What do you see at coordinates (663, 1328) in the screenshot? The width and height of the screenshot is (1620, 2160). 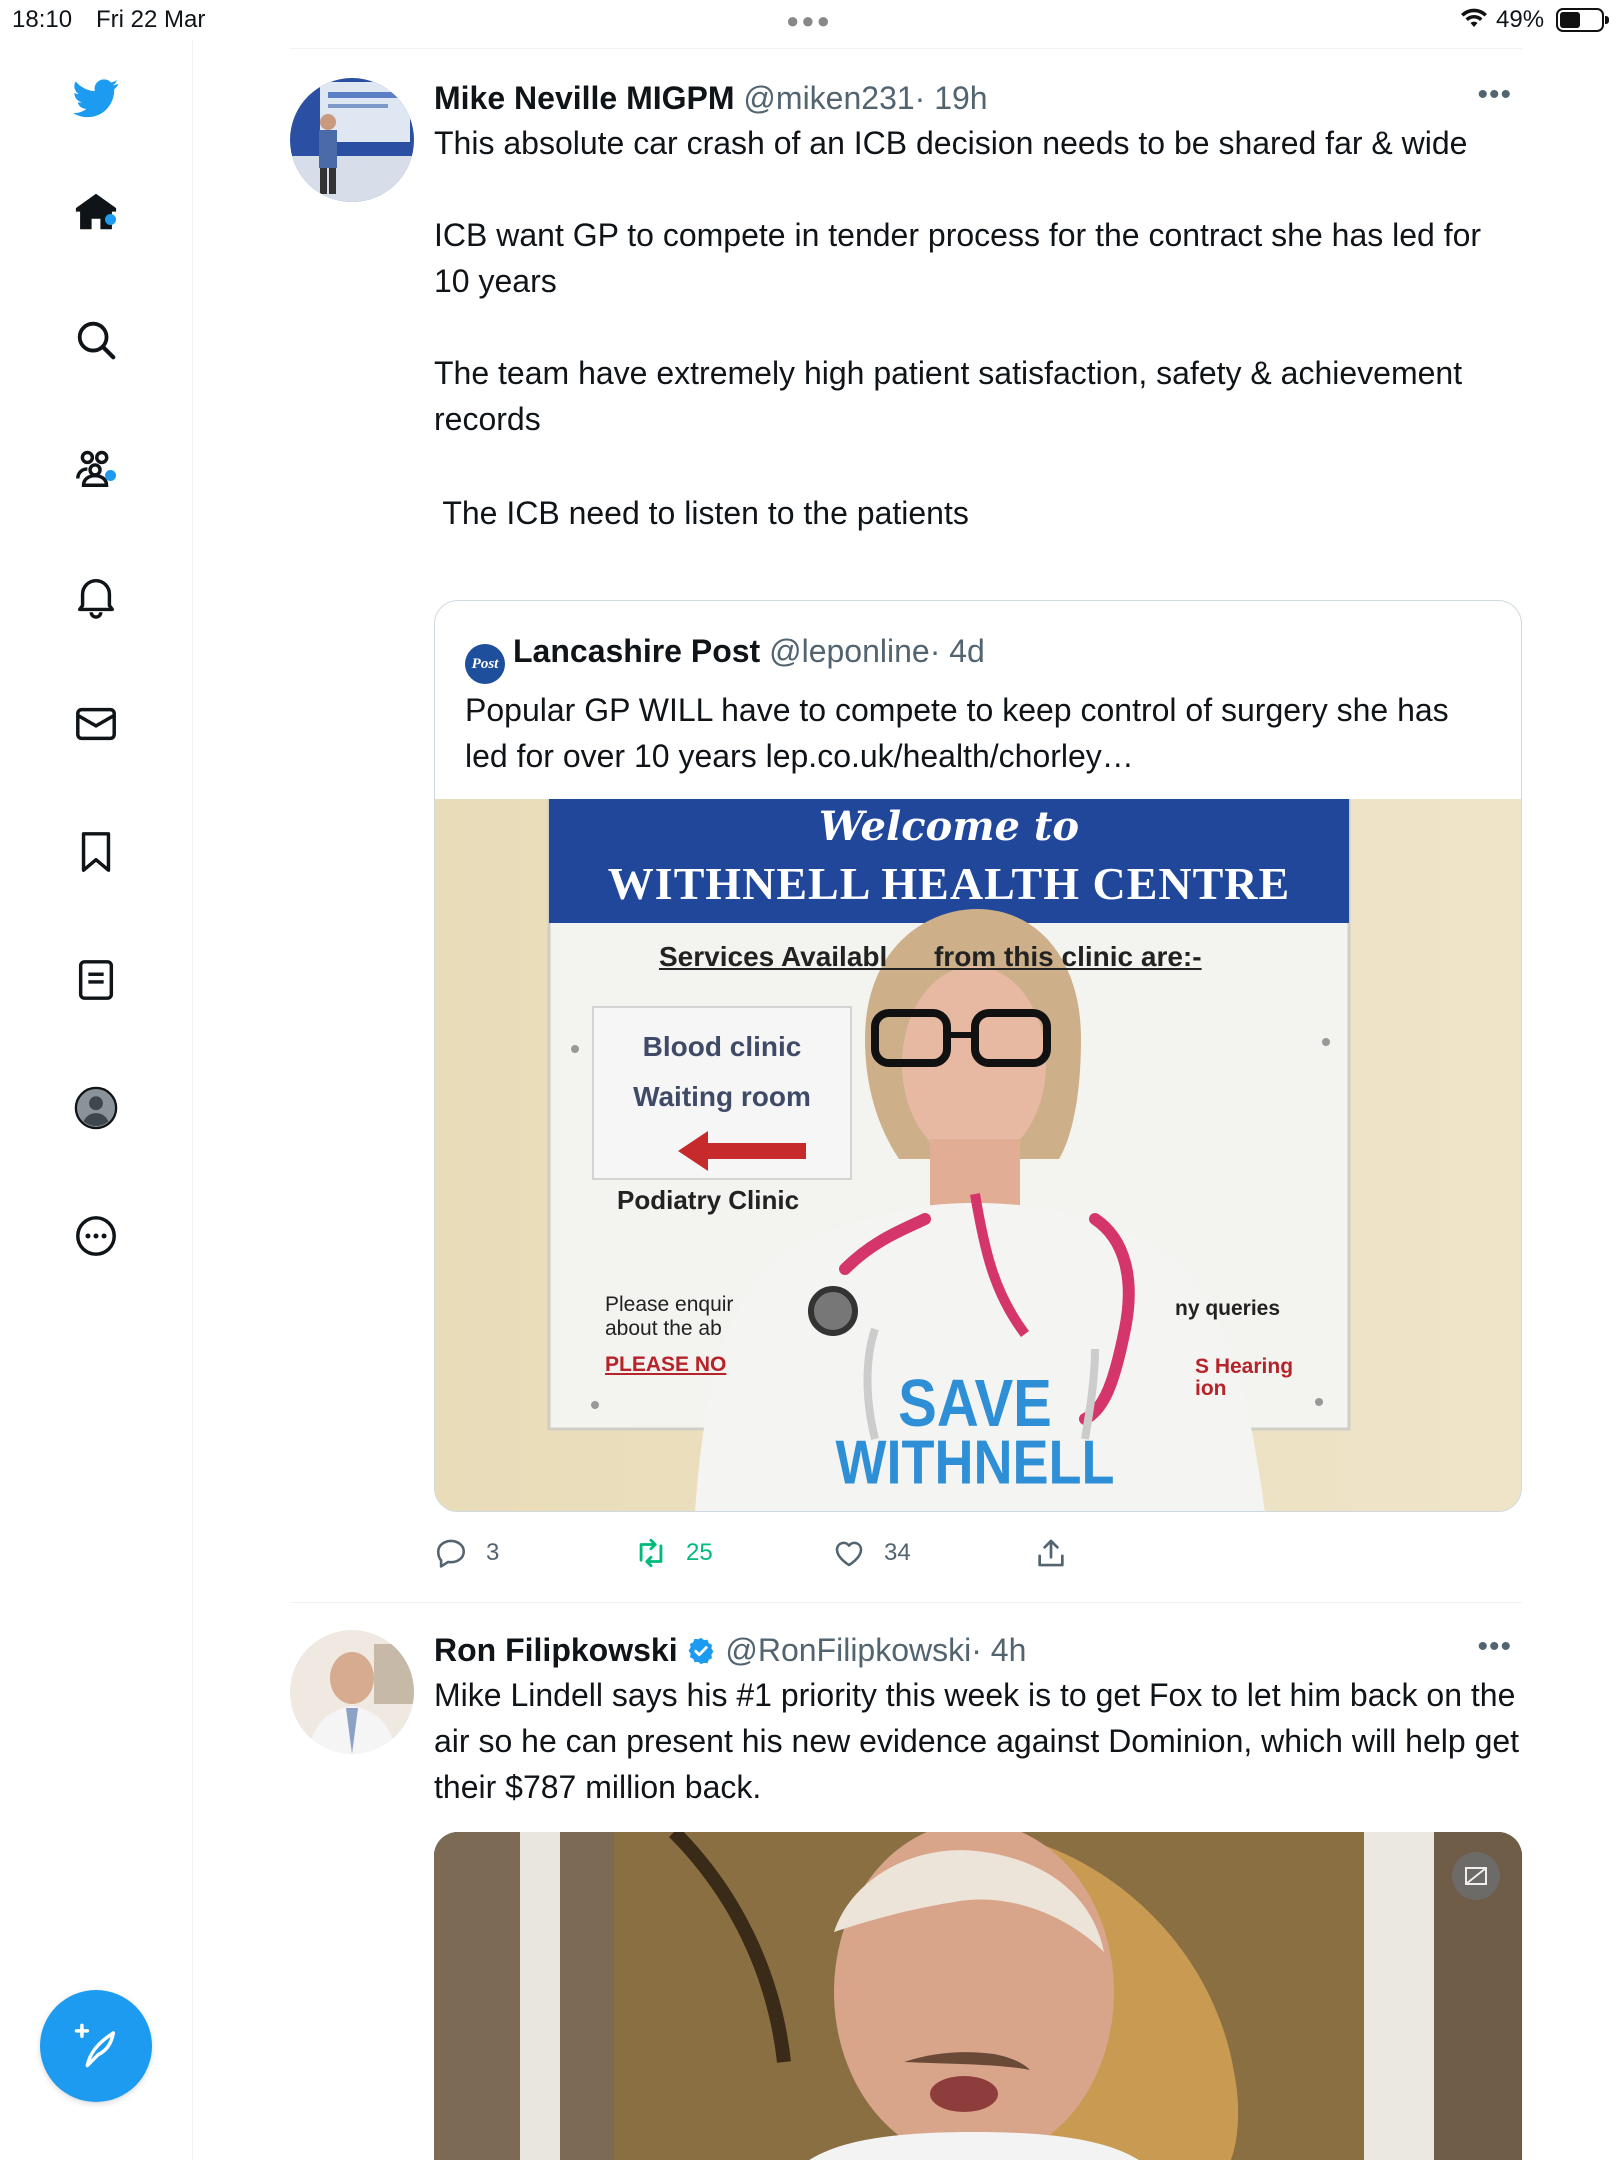 I see `sign-enquire-text-2: about the ab` at bounding box center [663, 1328].